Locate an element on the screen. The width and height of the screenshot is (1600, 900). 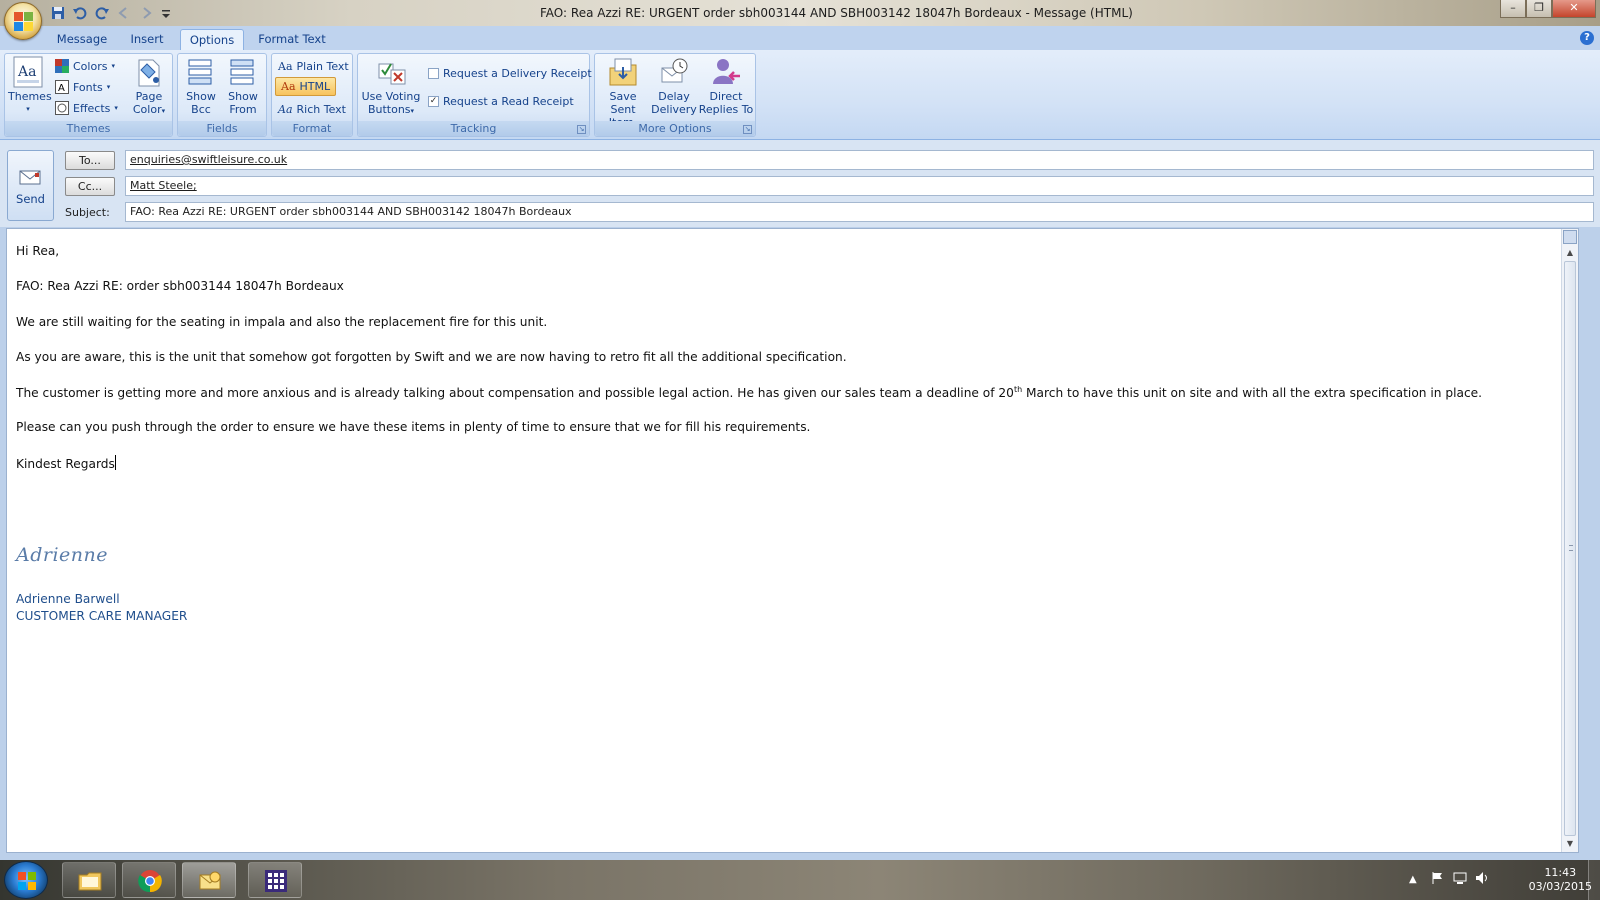
taskbar-chrome is located at coordinates (149, 880).